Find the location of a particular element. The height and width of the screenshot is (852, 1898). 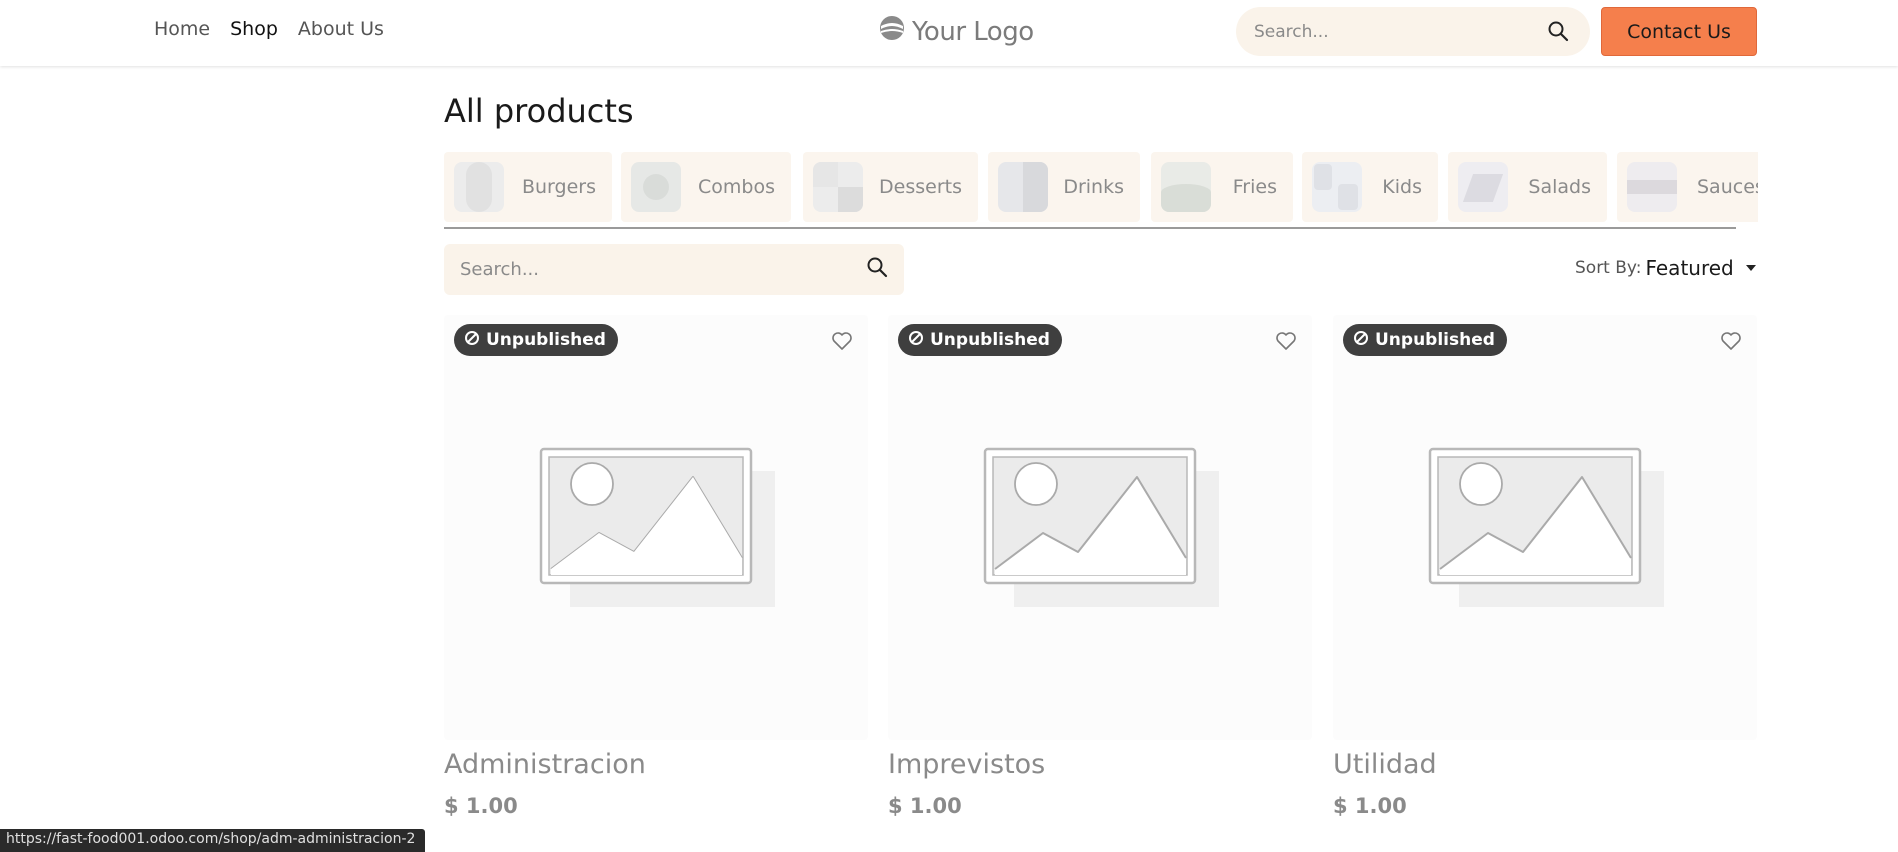

site-header: Home Shop About Us Your Logo Contact Us is located at coordinates (949, 33).